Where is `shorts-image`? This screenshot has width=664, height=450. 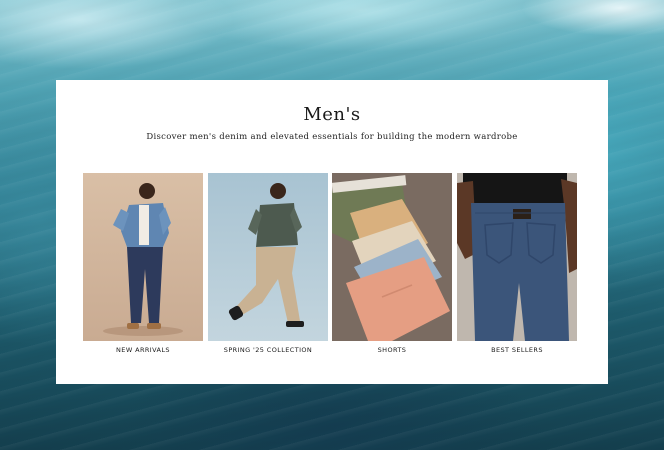
shorts-image is located at coordinates (392, 257).